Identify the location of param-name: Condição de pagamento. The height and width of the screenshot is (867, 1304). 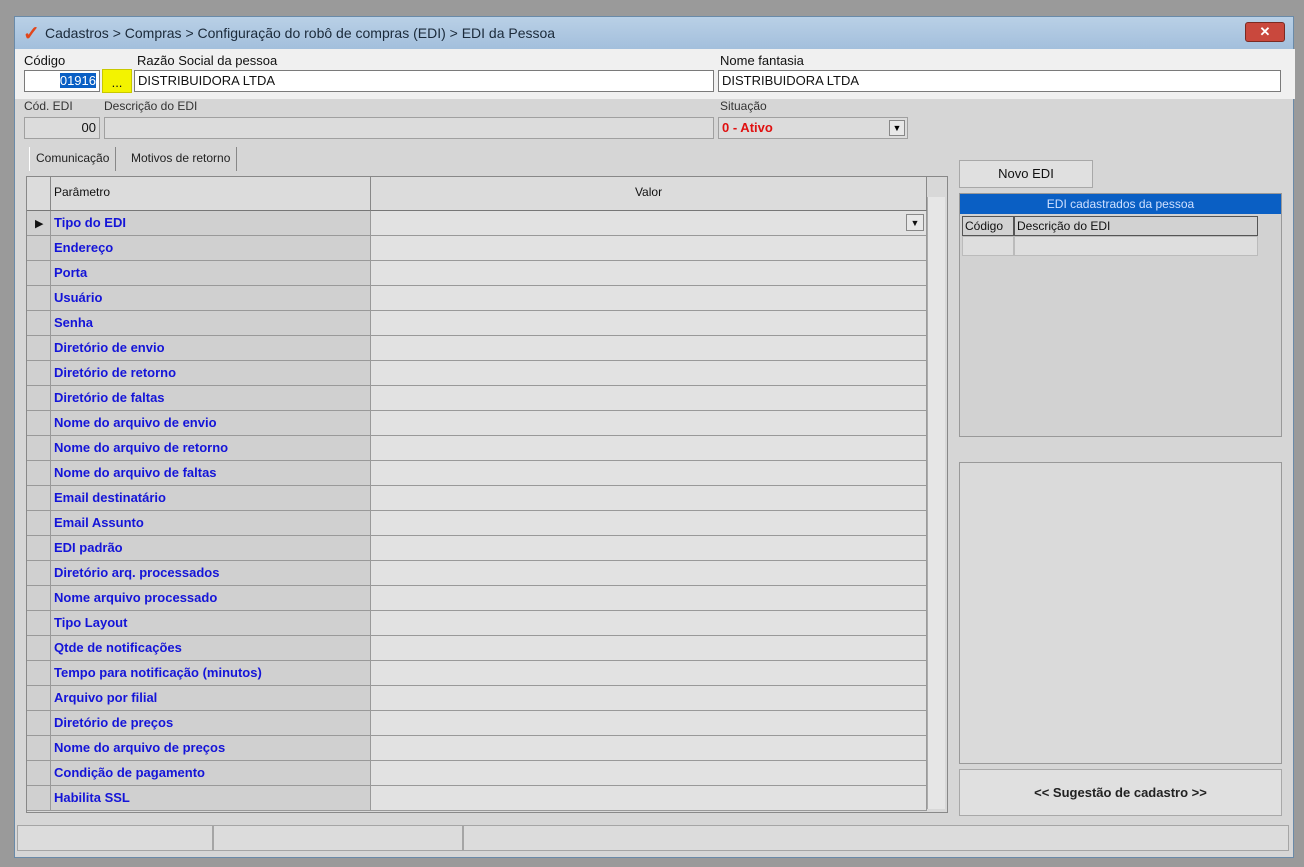
(211, 773).